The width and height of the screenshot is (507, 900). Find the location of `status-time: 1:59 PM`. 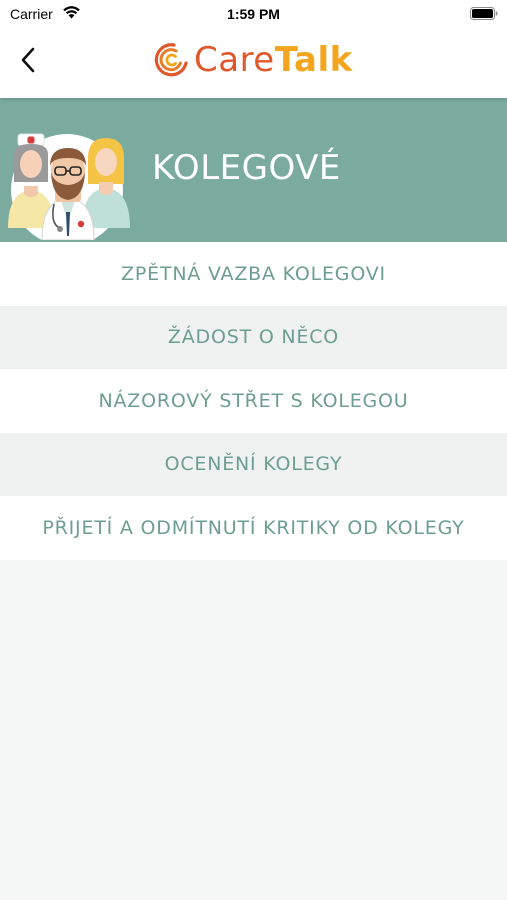

status-time: 1:59 PM is located at coordinates (253, 14).